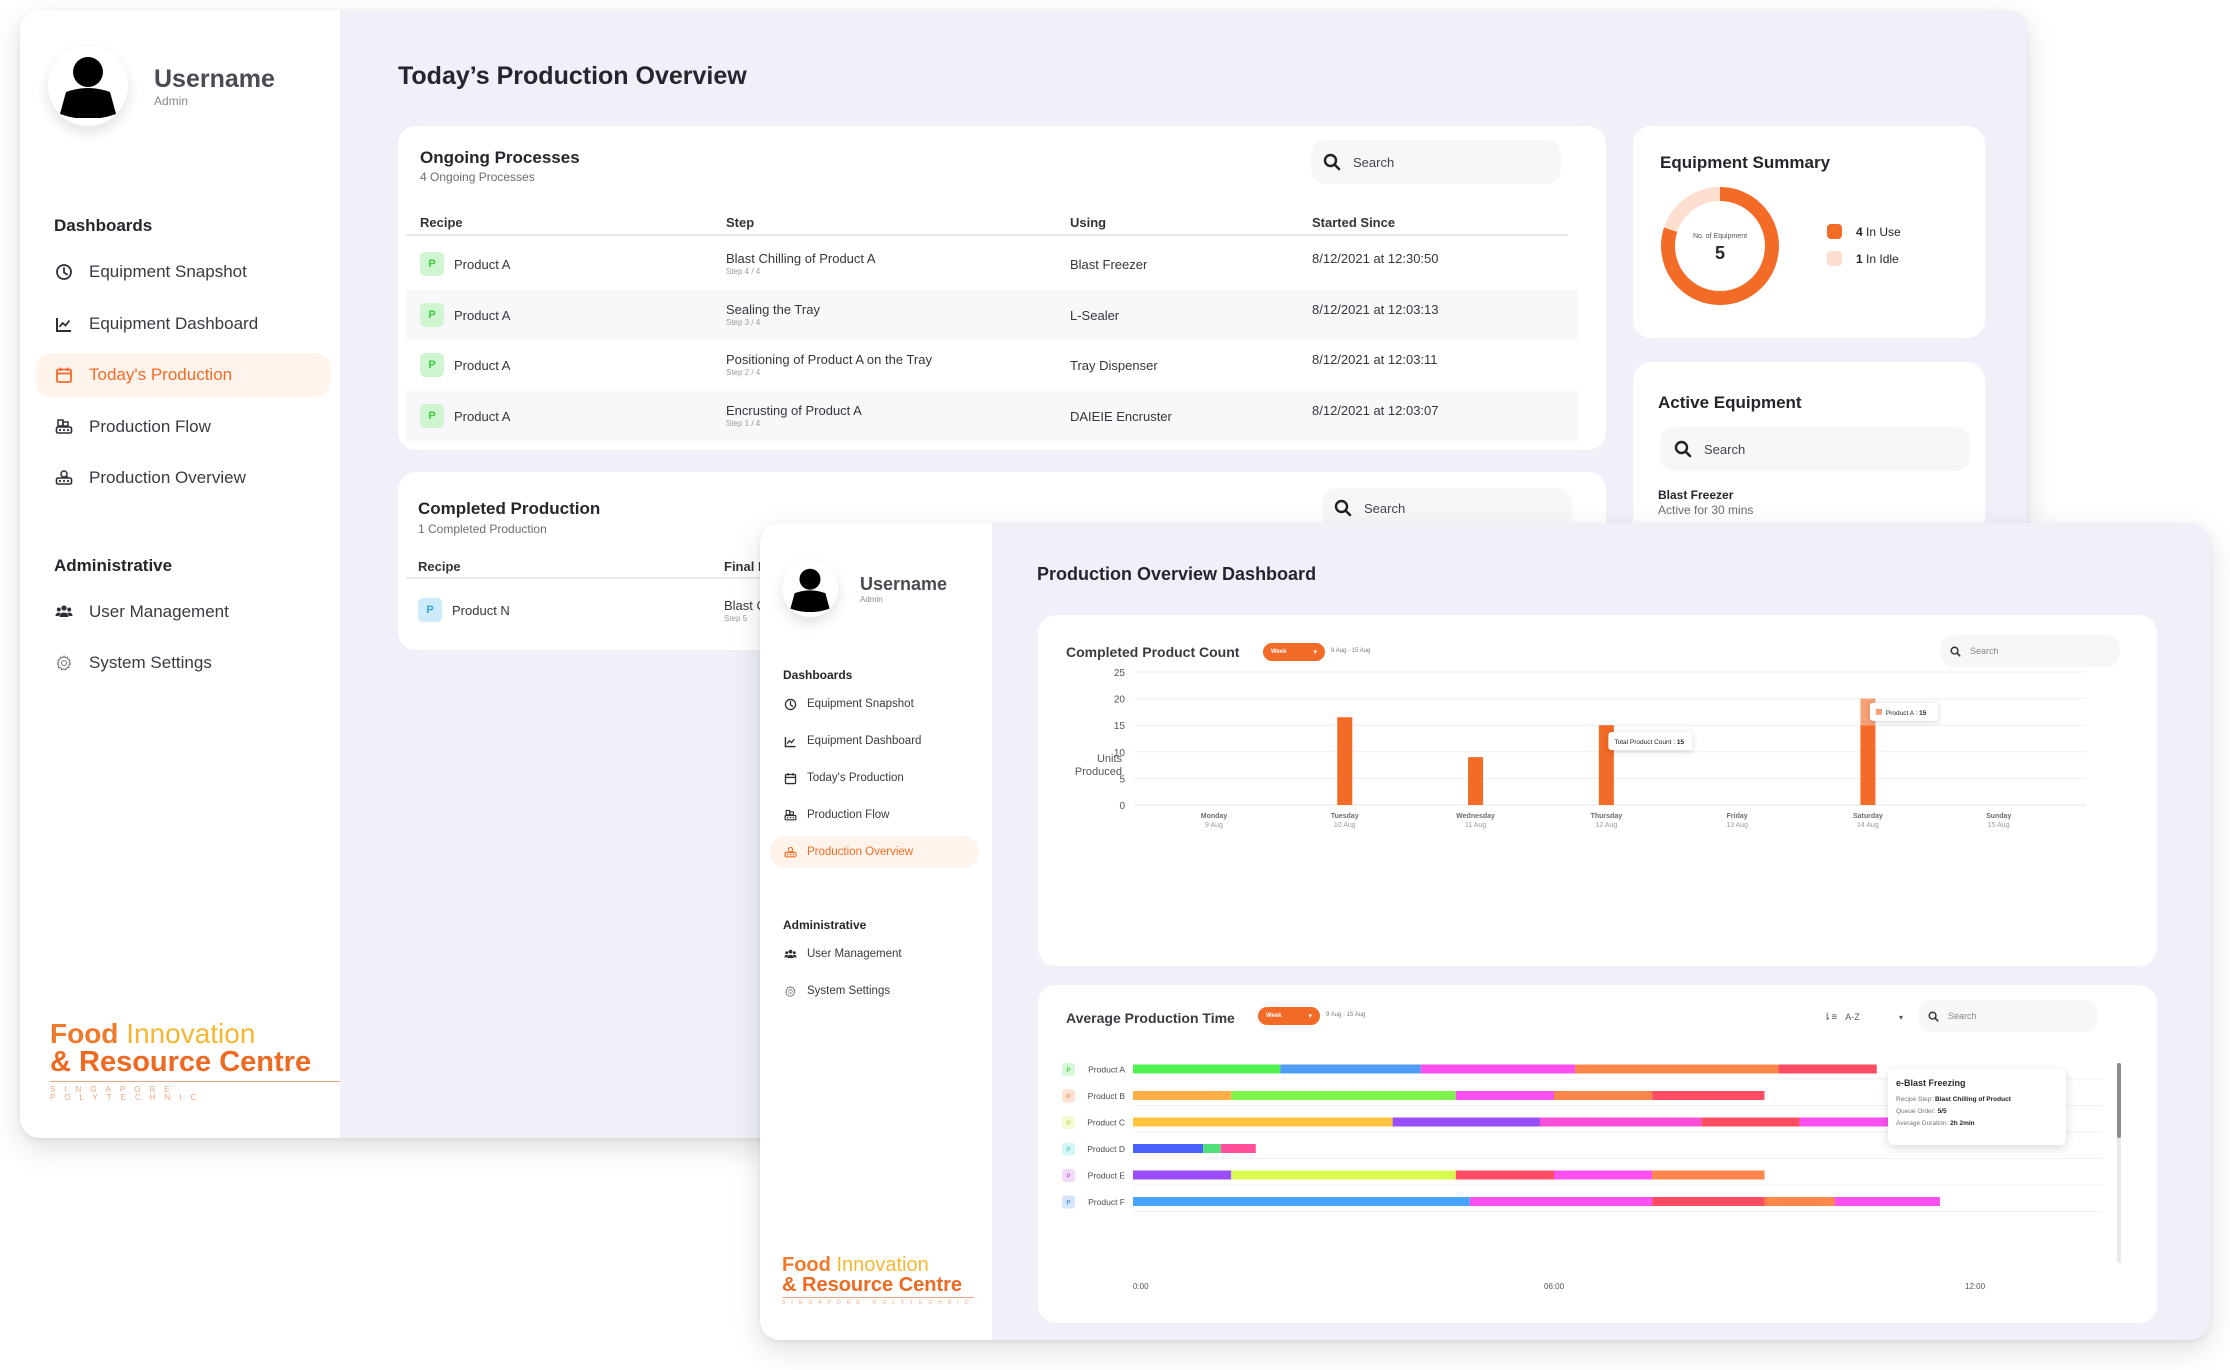  Describe the element at coordinates (1737, 825) in the screenshot. I see `x-tick-date: 13 Aug` at that location.